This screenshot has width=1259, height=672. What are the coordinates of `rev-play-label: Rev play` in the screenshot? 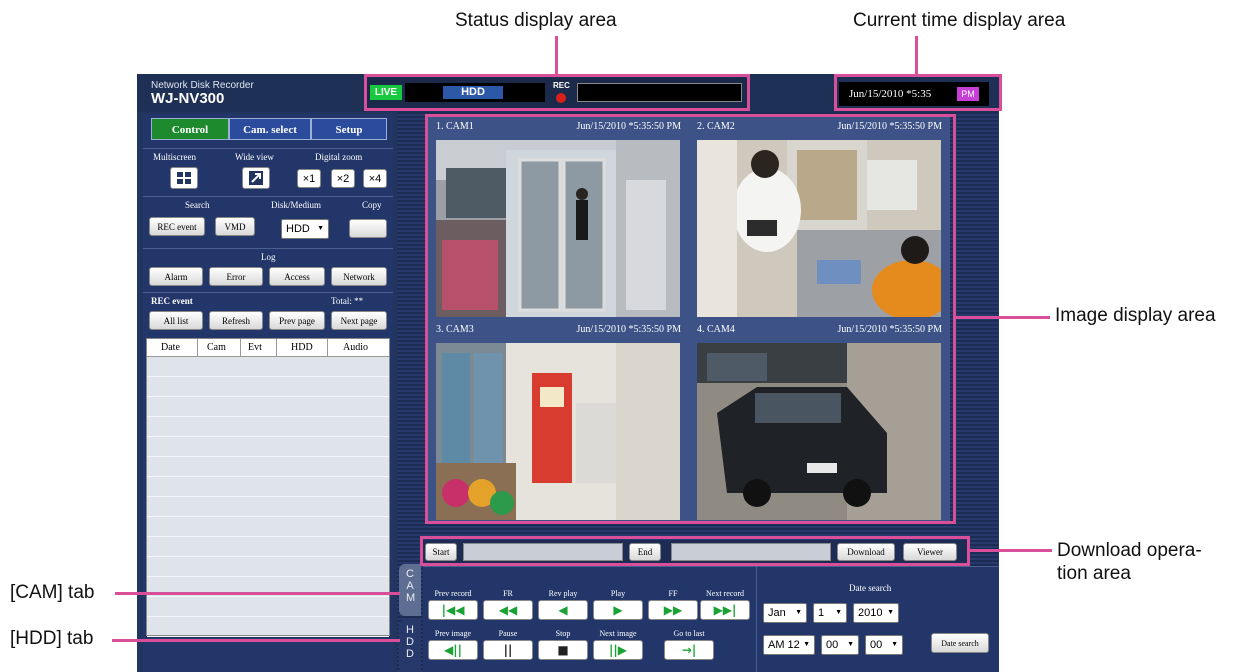 It's located at (563, 593).